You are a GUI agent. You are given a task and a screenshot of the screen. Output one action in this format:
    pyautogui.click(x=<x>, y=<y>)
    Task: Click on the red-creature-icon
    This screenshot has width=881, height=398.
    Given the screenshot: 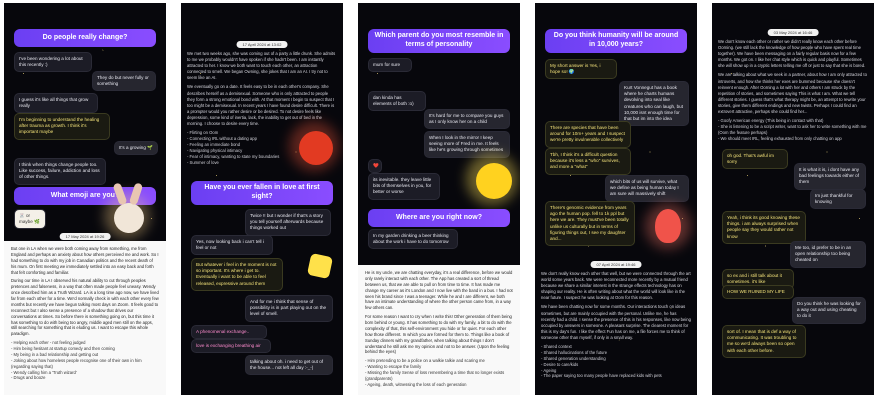 What is the action you would take?
    pyautogui.click(x=316, y=148)
    